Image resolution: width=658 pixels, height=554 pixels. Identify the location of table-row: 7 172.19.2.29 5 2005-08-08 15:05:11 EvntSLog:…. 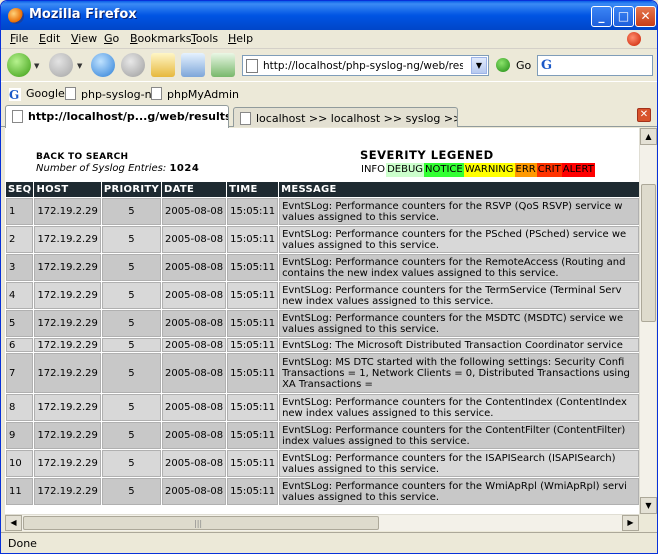
(322, 373).